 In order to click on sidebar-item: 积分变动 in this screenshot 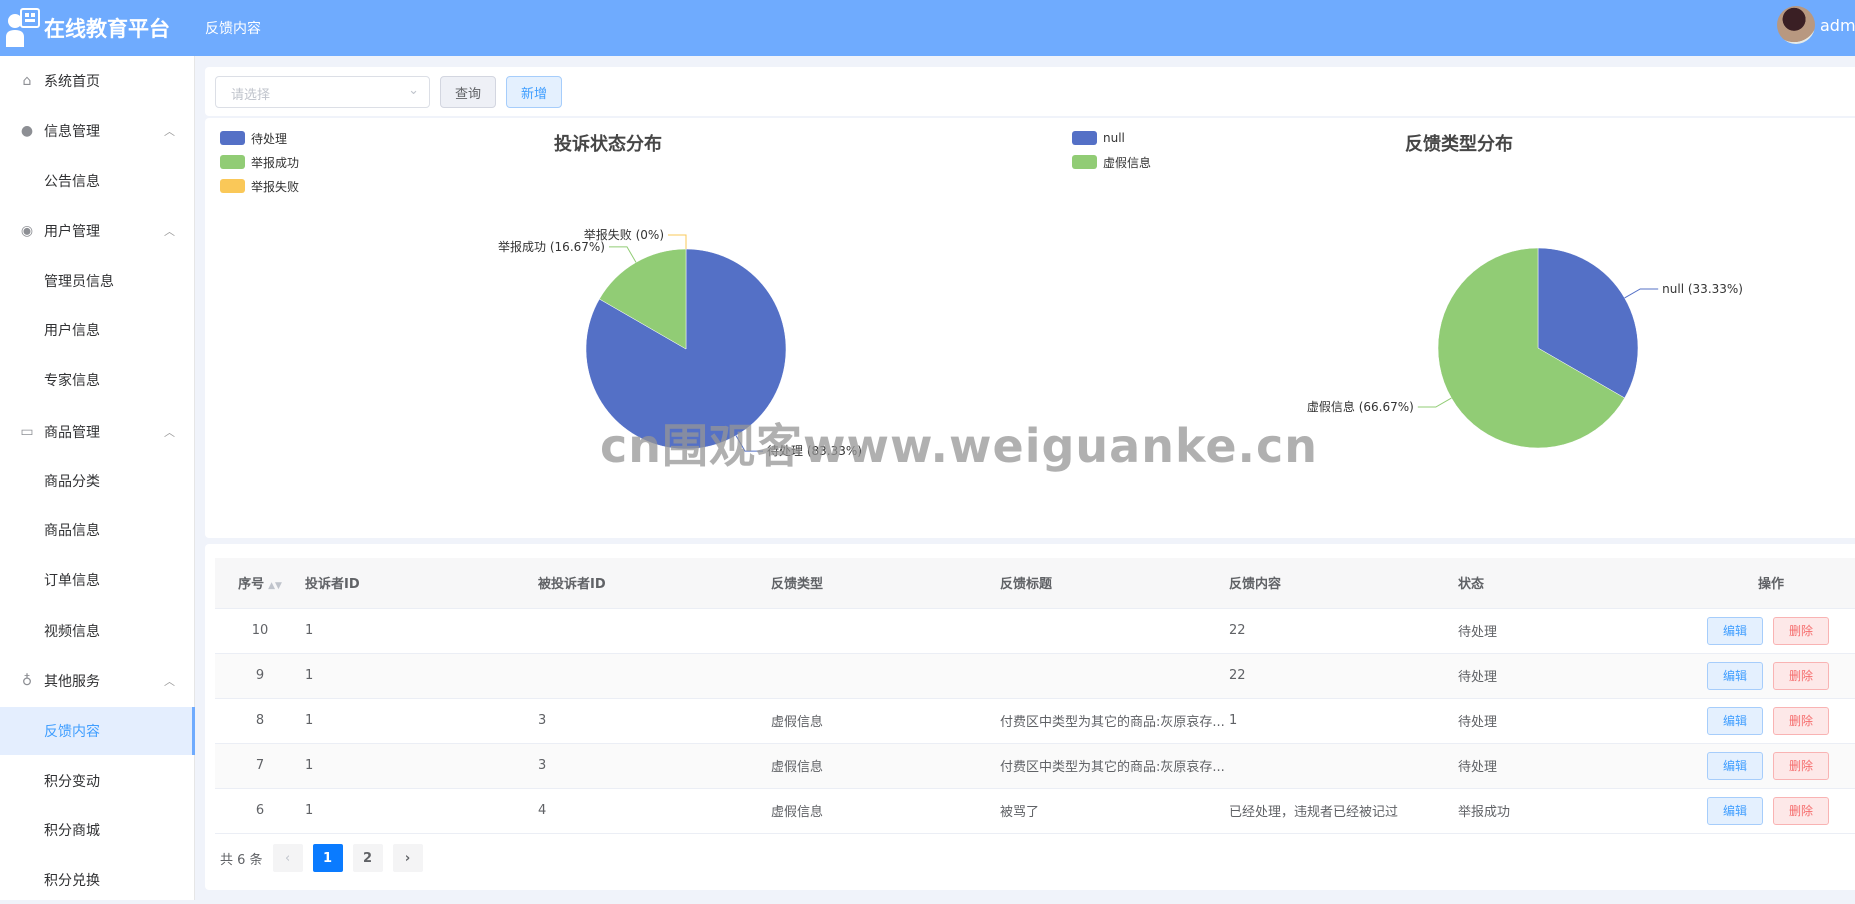, I will do `click(97, 781)`.